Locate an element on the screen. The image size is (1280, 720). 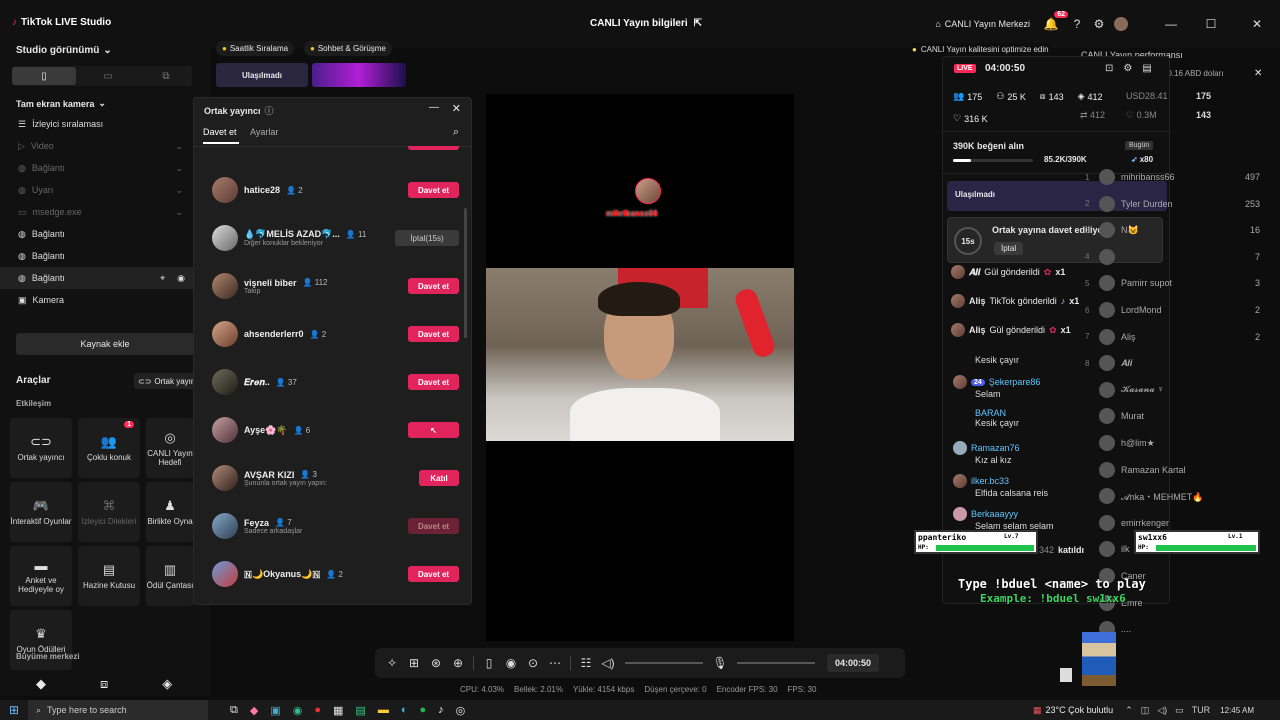
invite-button-hover: ↖ is located at coordinates (433, 430).